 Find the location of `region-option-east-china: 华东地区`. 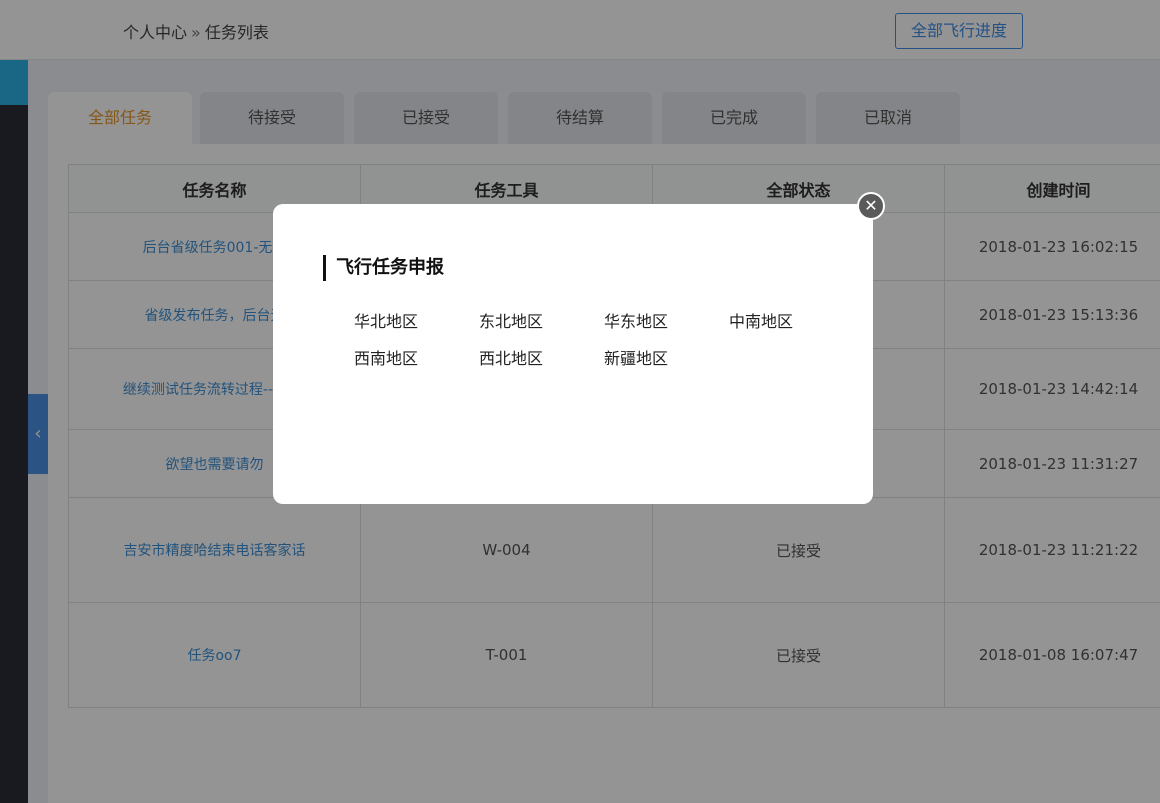

region-option-east-china: 华东地区 is located at coordinates (636, 320).